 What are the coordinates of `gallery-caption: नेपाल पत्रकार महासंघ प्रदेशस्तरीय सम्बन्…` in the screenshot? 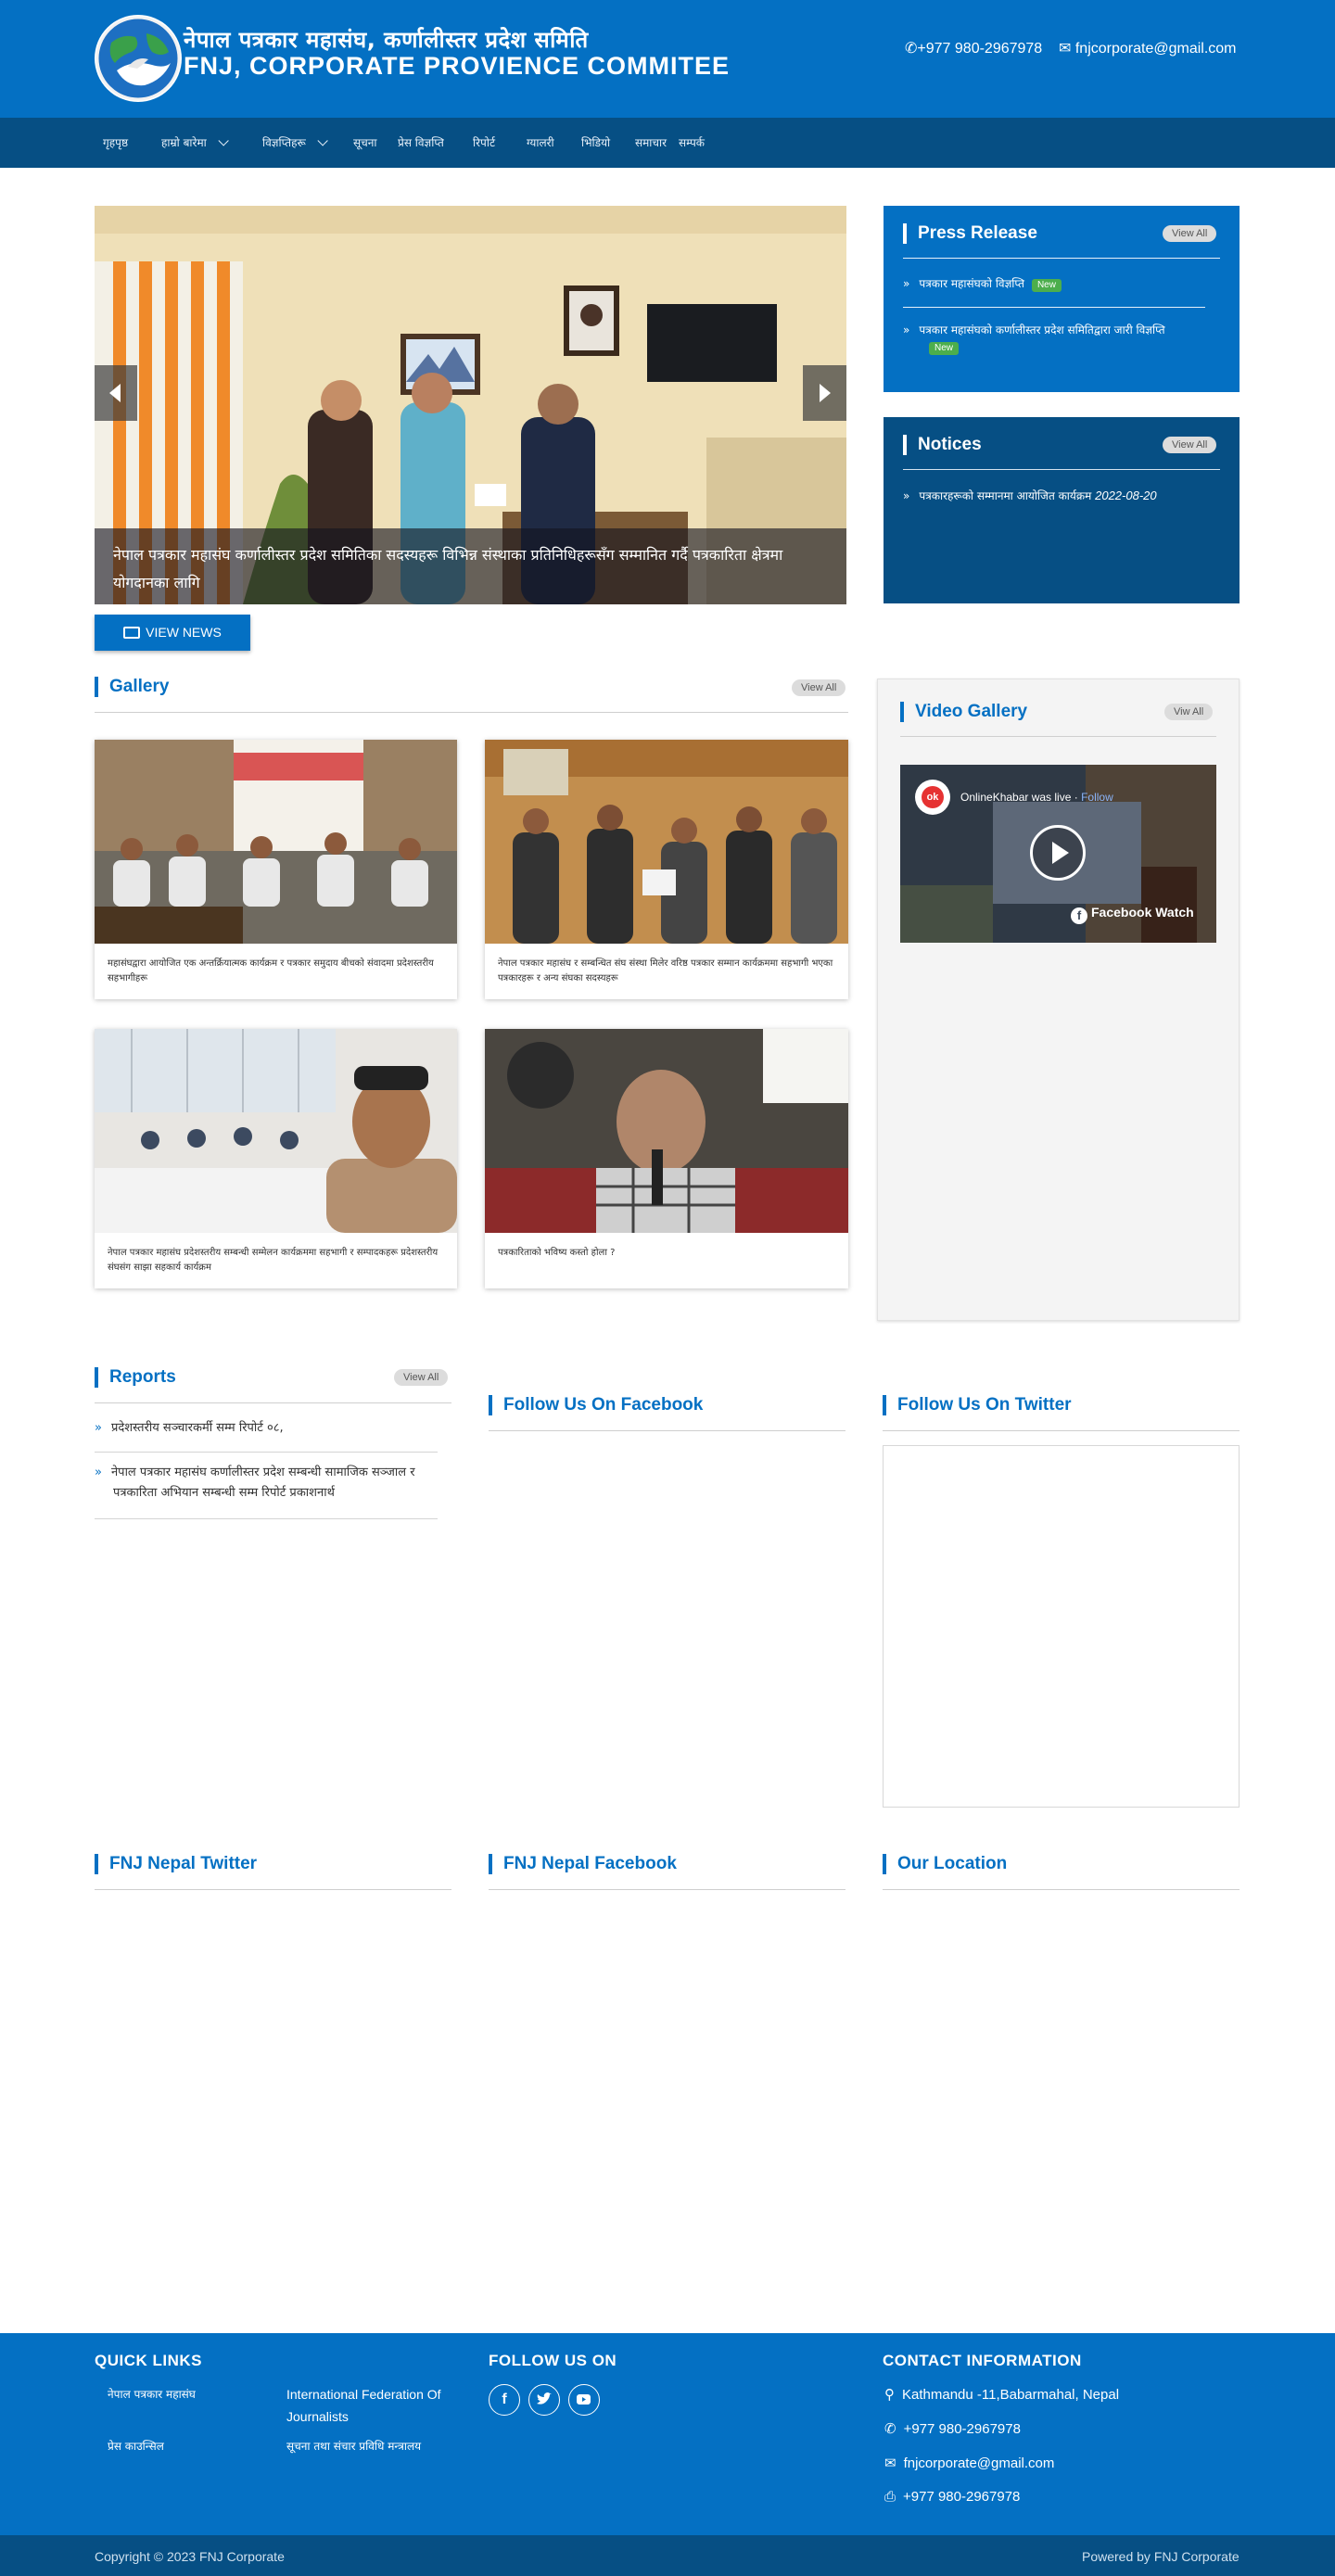 It's located at (273, 1260).